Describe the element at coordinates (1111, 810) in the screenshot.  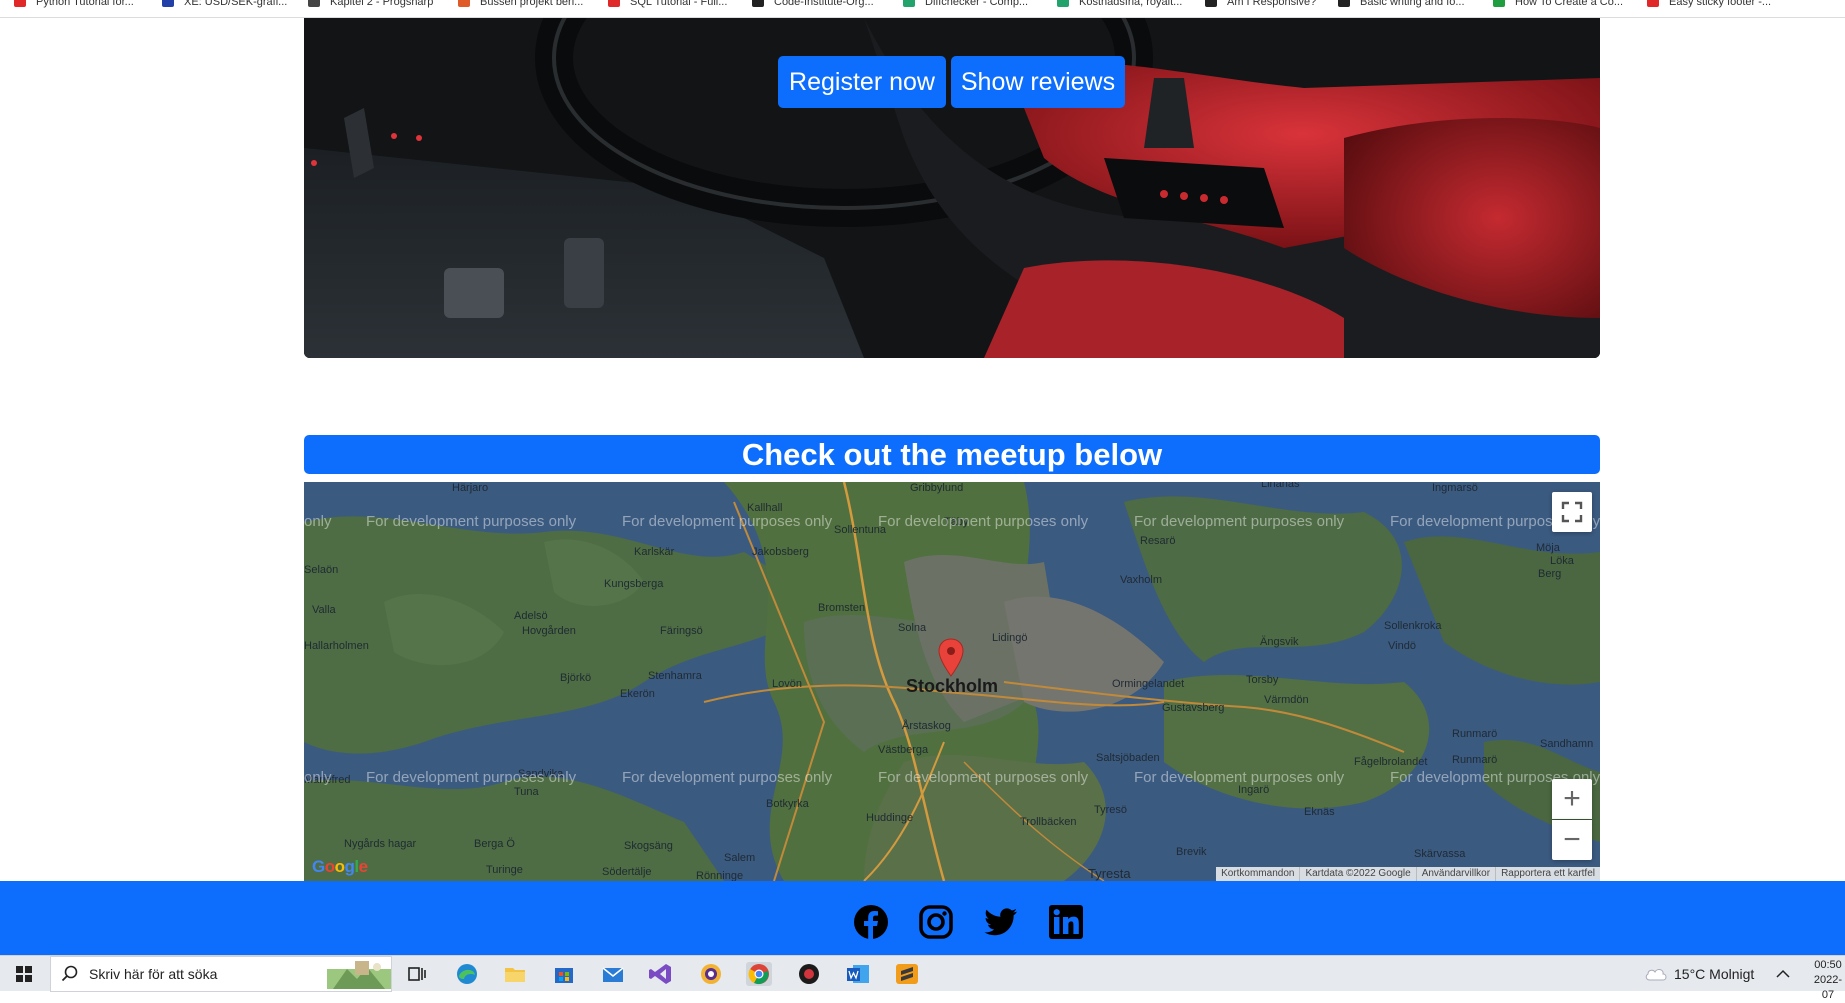
I see `map-place-label: Tyresö` at that location.